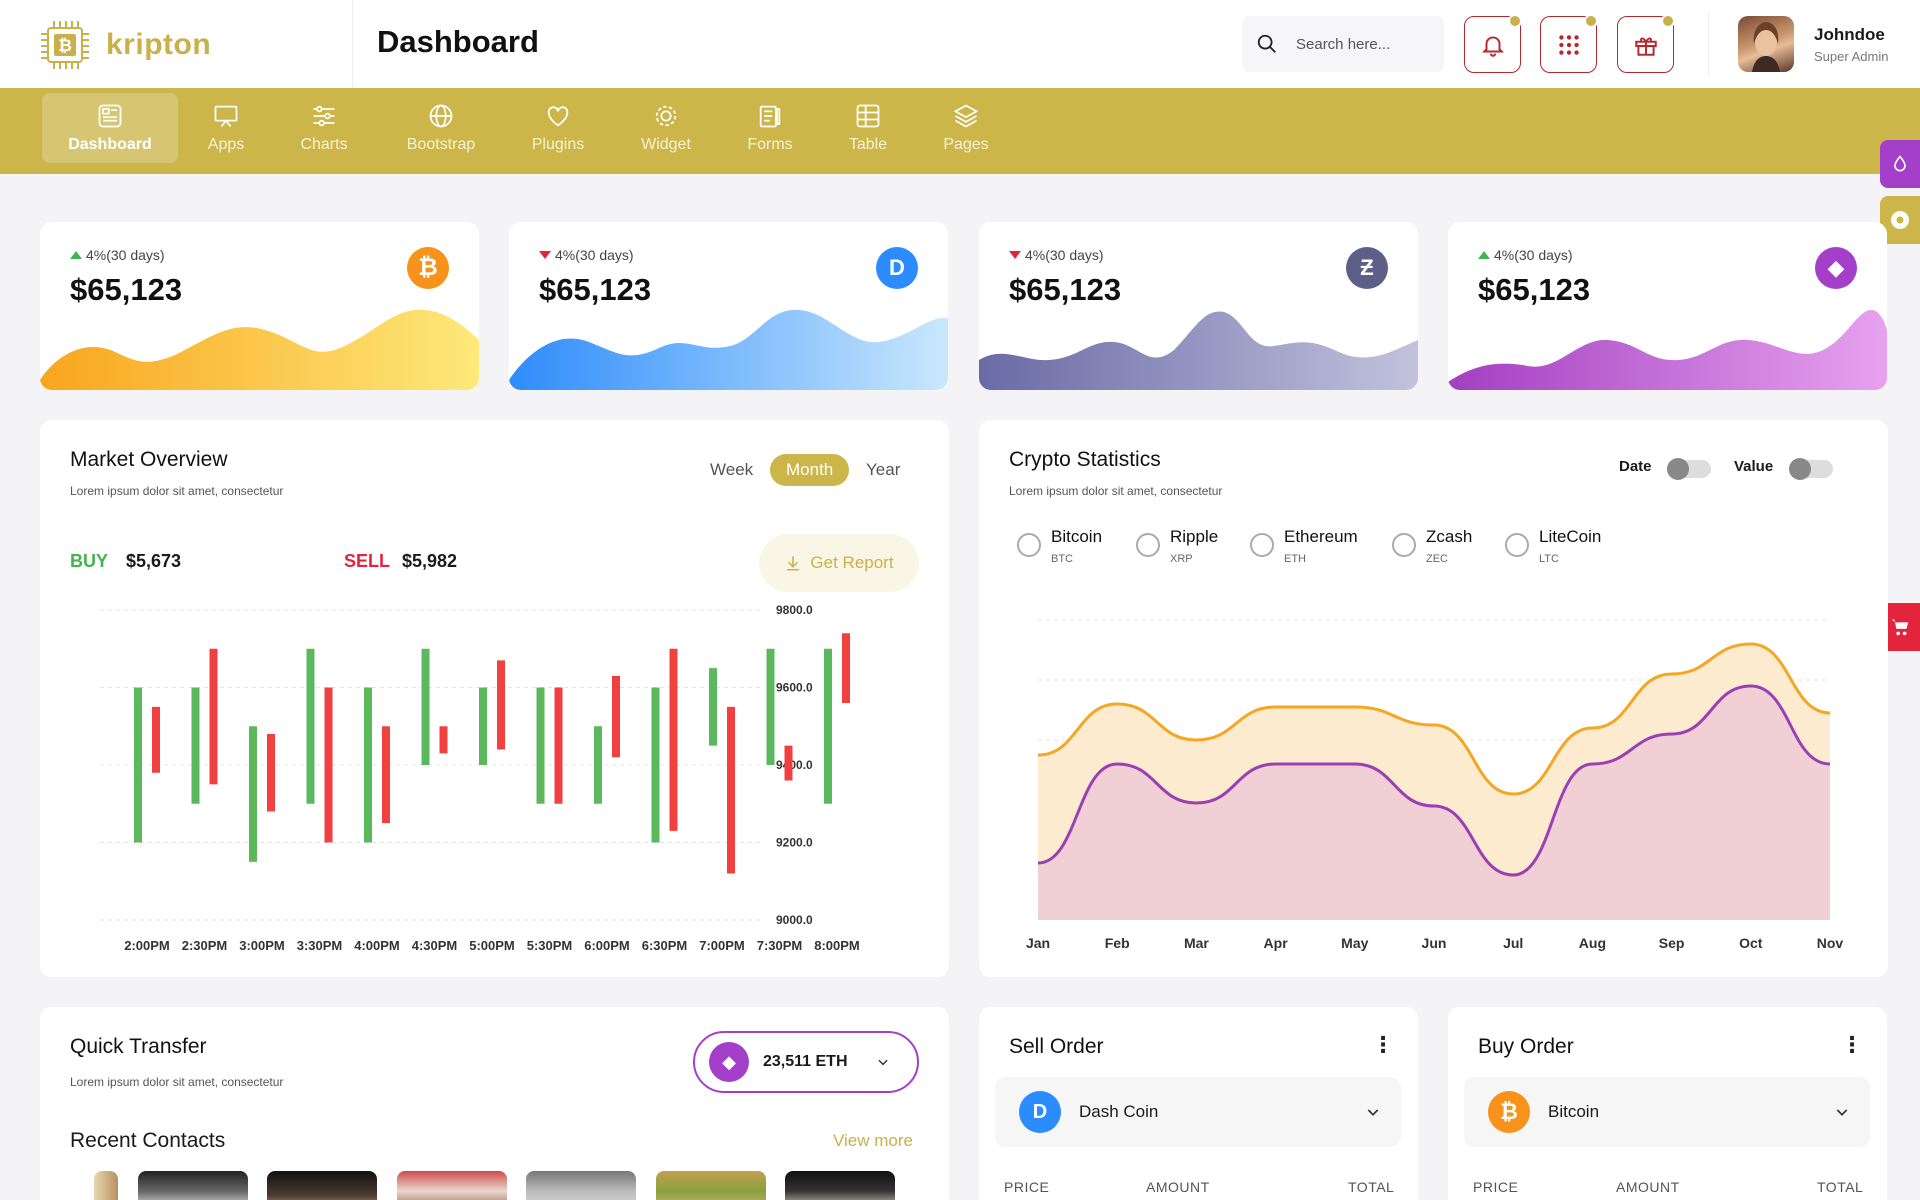  Describe the element at coordinates (1648, 1187) in the screenshot. I see `buy-col-amount: AMOUNT` at that location.